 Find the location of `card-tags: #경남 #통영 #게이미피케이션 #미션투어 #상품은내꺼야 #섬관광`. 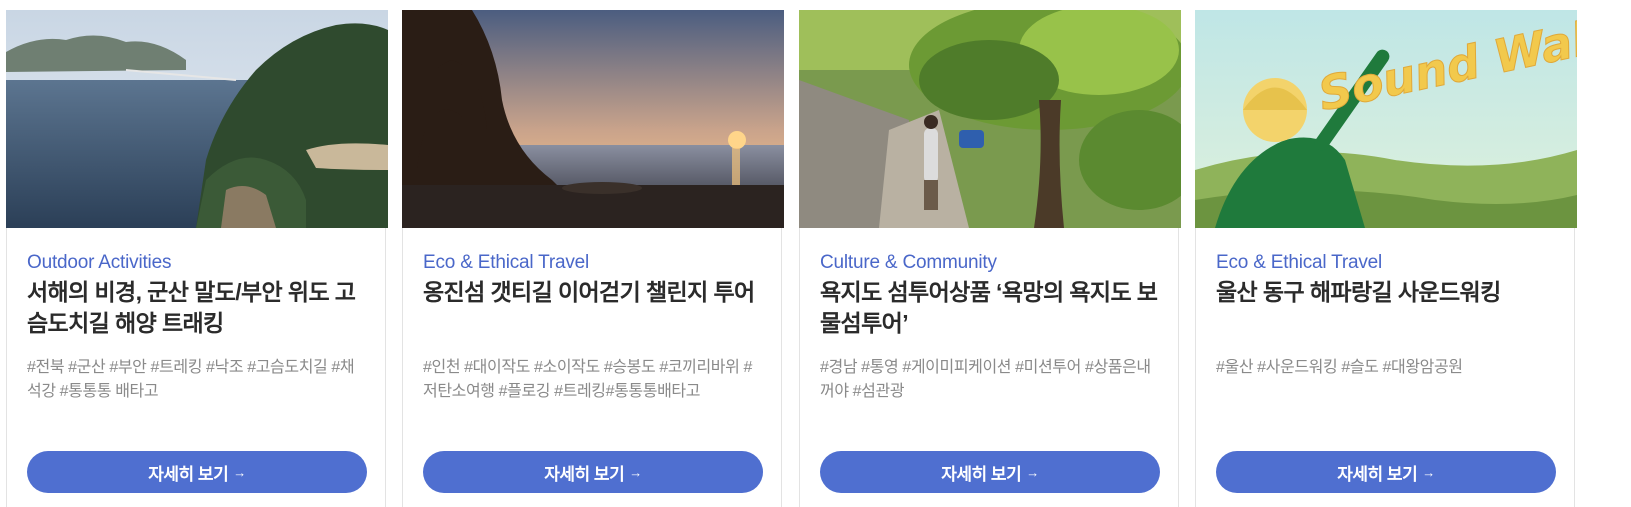

card-tags: #경남 #통영 #게이미피케이션 #미션투어 #상품은내꺼야 #섬관광 is located at coordinates (985, 379).